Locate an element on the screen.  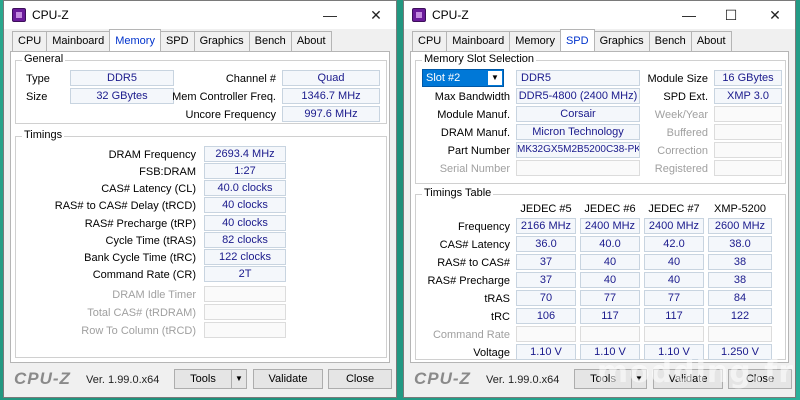
module-size-value: 16 GBytes is located at coordinates (748, 78).